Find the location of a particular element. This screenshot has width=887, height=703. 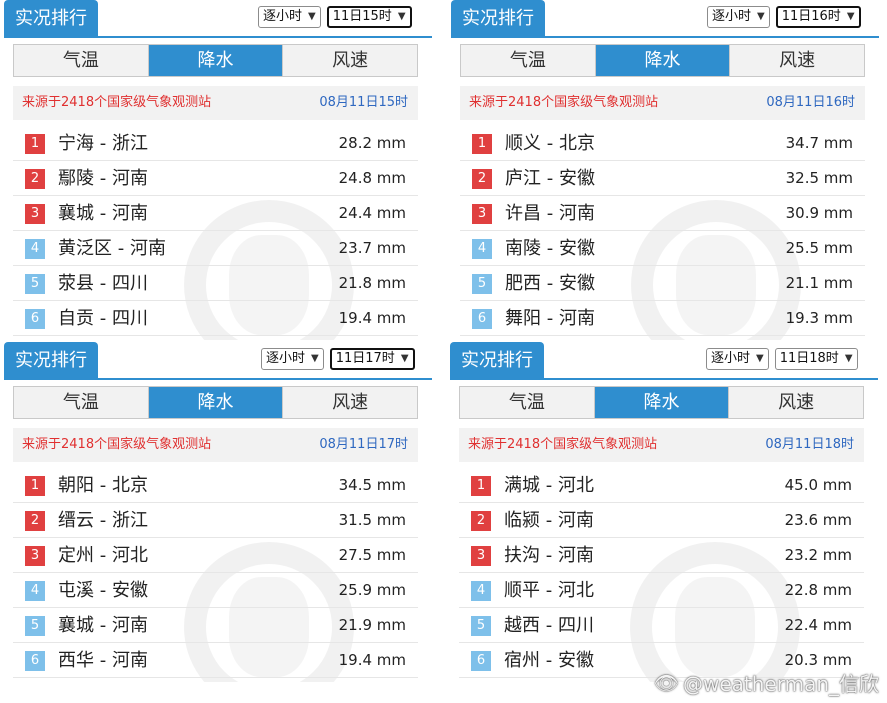

precip-value: 23.2 mm is located at coordinates (818, 555).